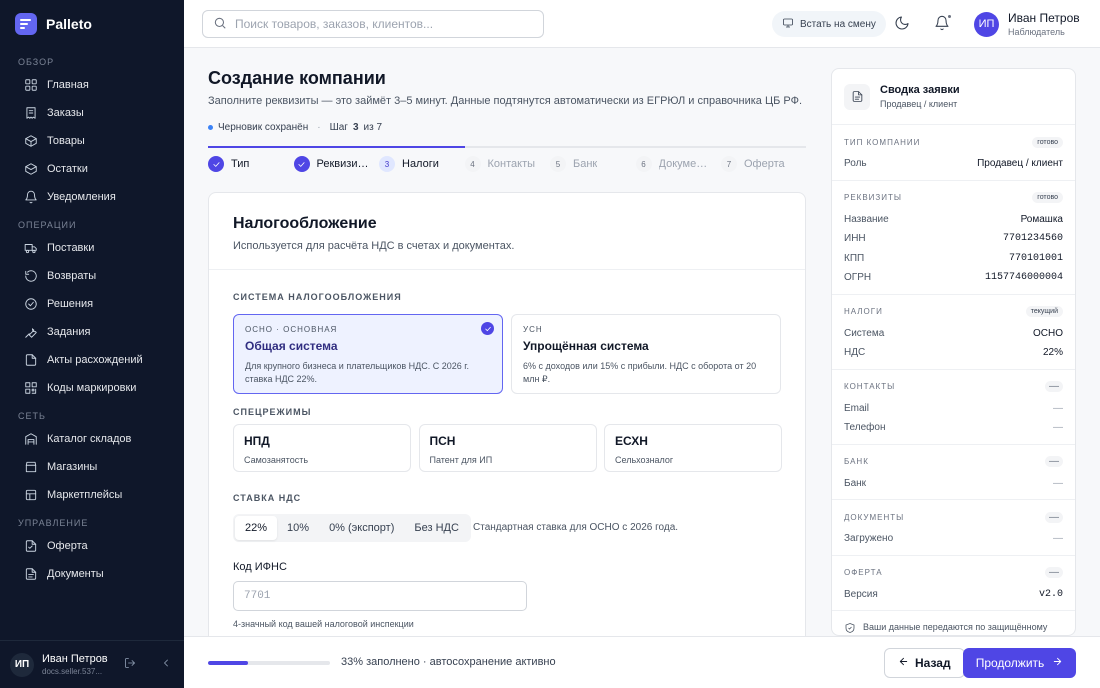 The height and width of the screenshot is (688, 1100). What do you see at coordinates (953, 153) in the screenshot?
I see `summary-section: Тип компании готово Роль Продавец / клиент` at bounding box center [953, 153].